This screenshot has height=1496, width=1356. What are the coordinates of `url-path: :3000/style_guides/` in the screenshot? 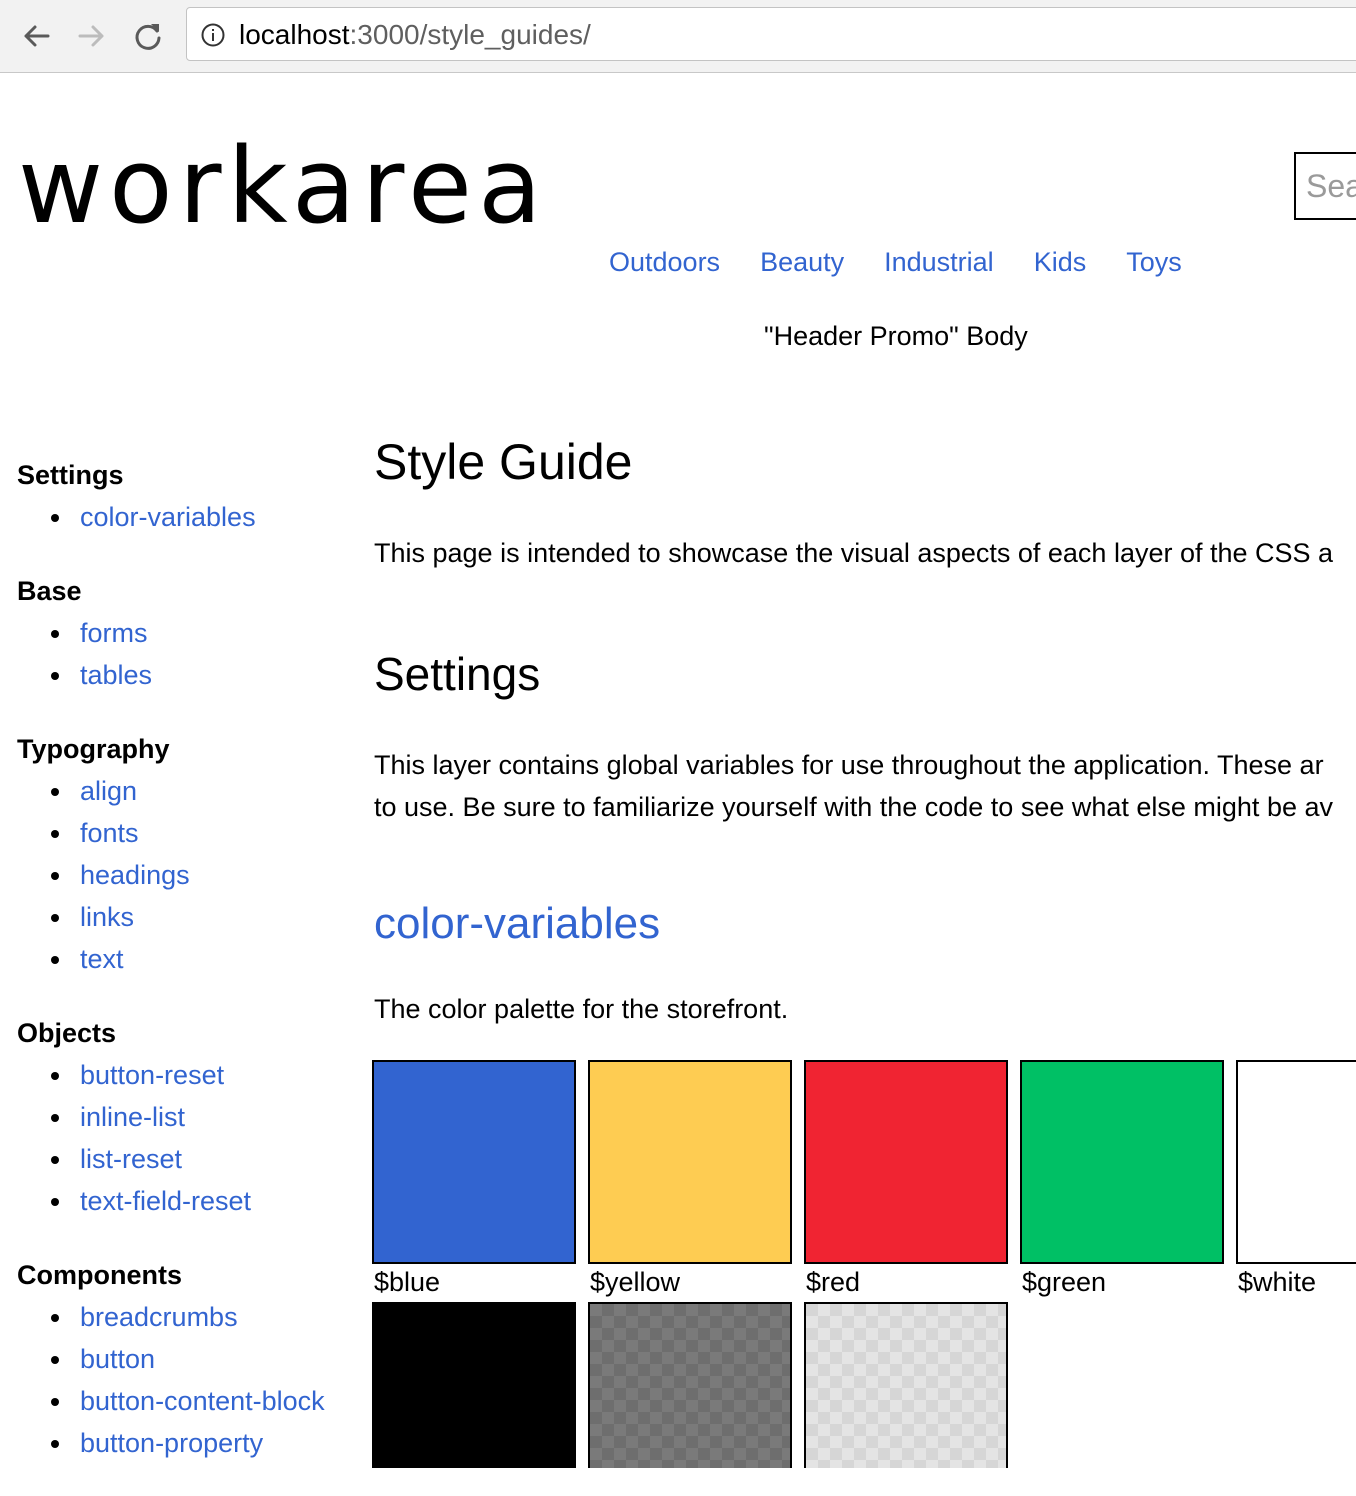 It's located at (470, 34).